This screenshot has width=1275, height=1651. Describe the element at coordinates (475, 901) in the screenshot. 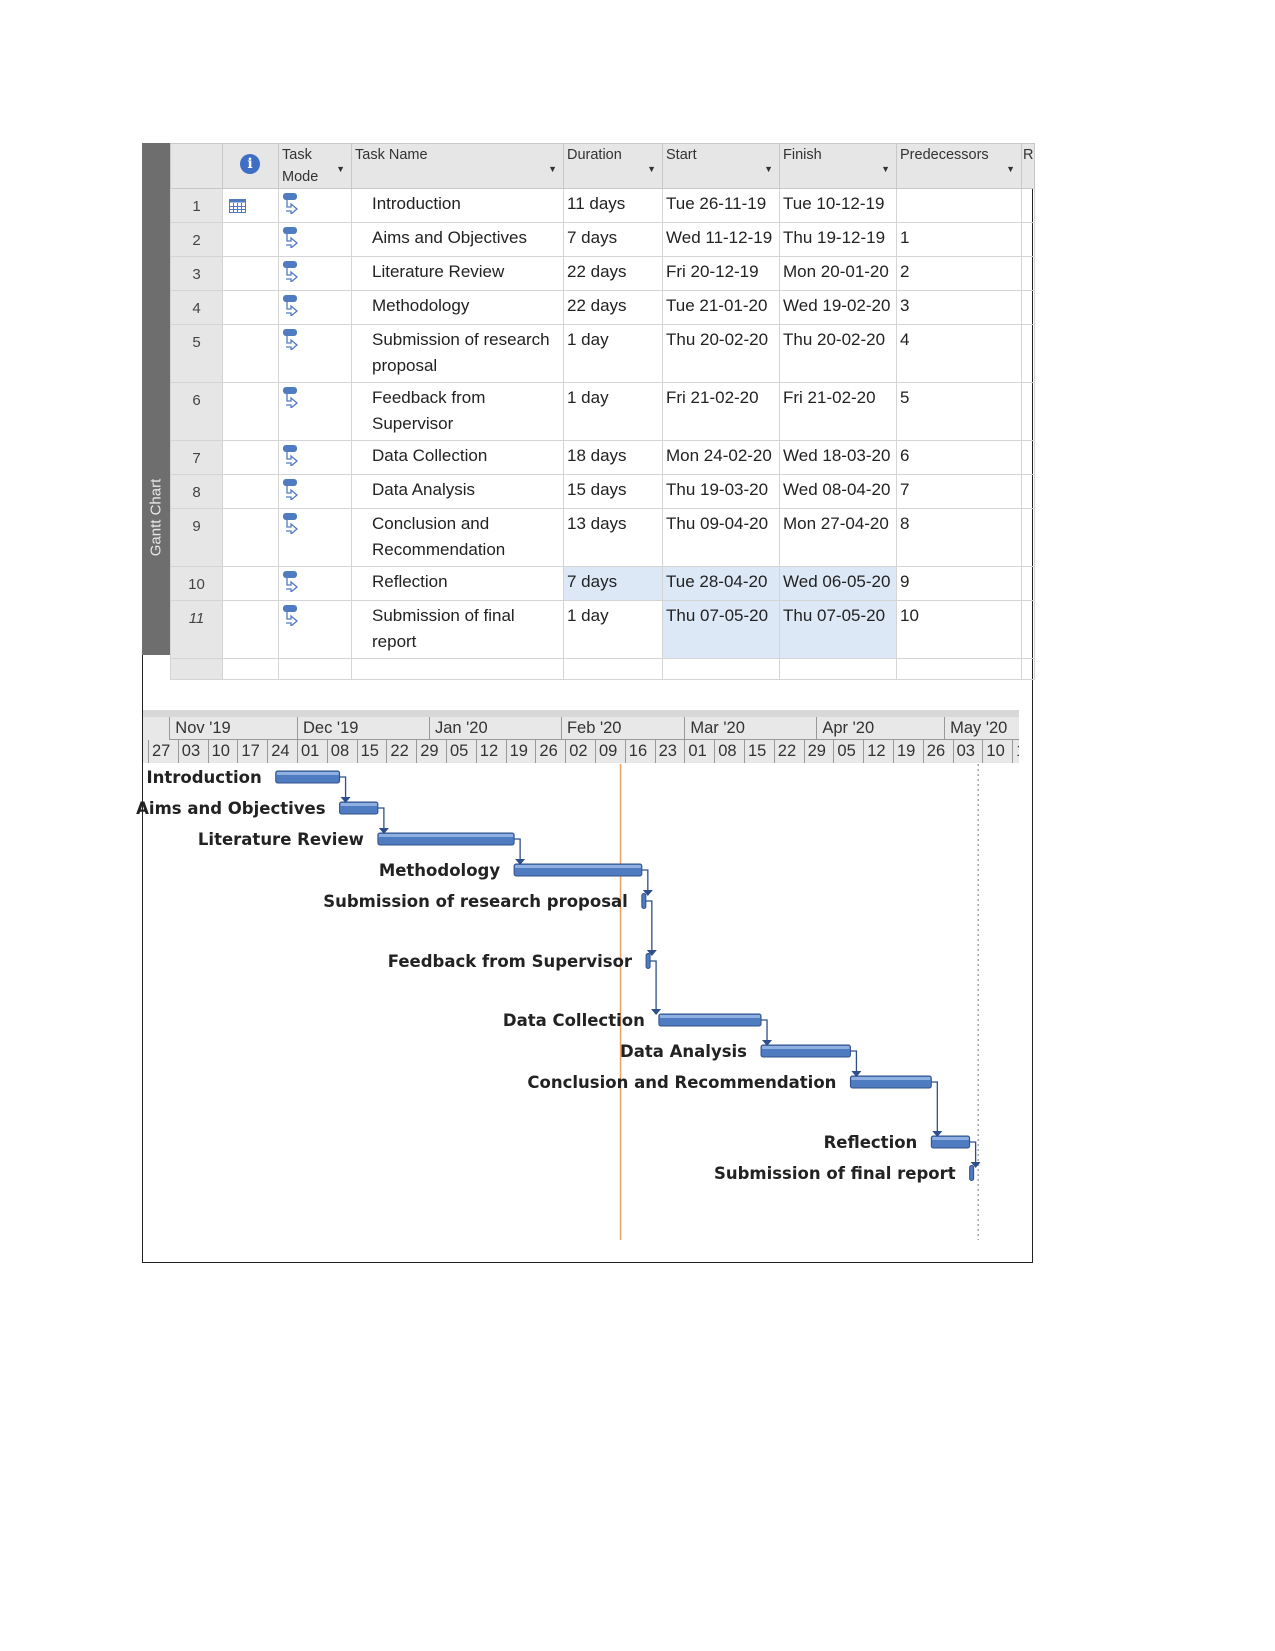

I see `gantt-bar-label: Submission of research proposal` at that location.